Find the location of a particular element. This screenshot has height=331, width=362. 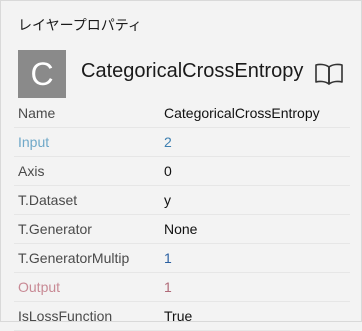

open-book-icon is located at coordinates (329, 74).